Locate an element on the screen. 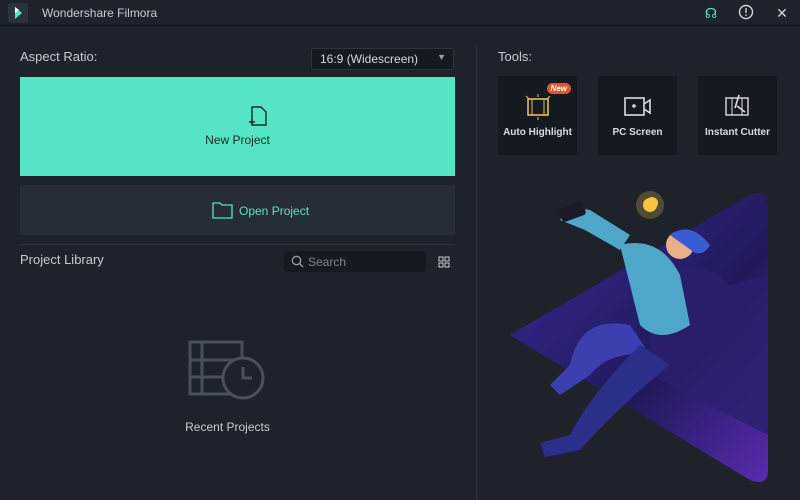 The width and height of the screenshot is (800, 500). grid-view-icon is located at coordinates (444, 262).